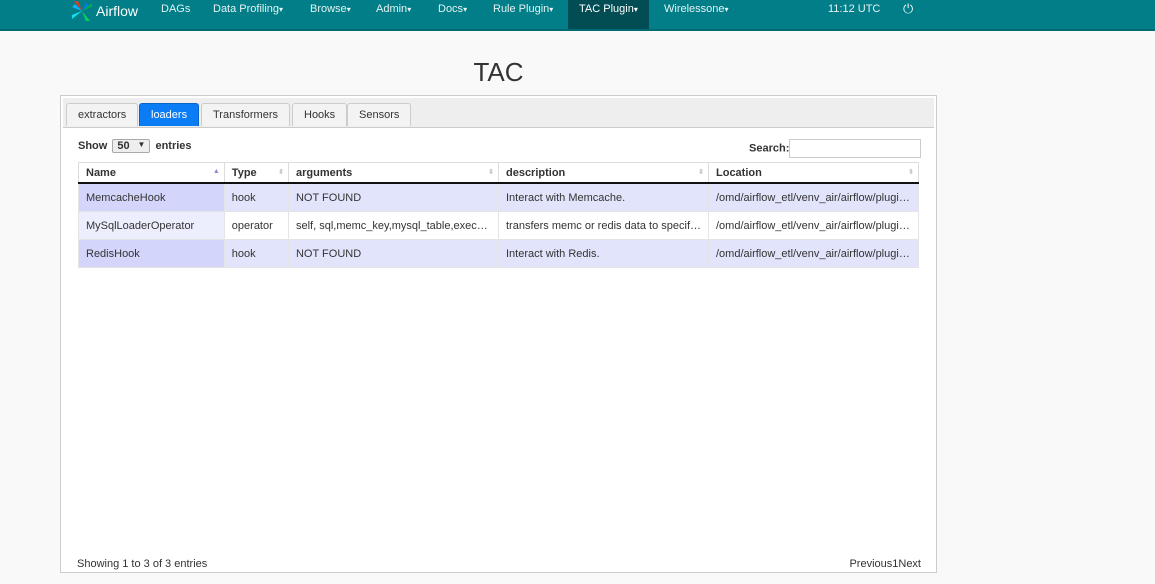  What do you see at coordinates (379, 114) in the screenshot?
I see `tab-sensors: Sensors` at bounding box center [379, 114].